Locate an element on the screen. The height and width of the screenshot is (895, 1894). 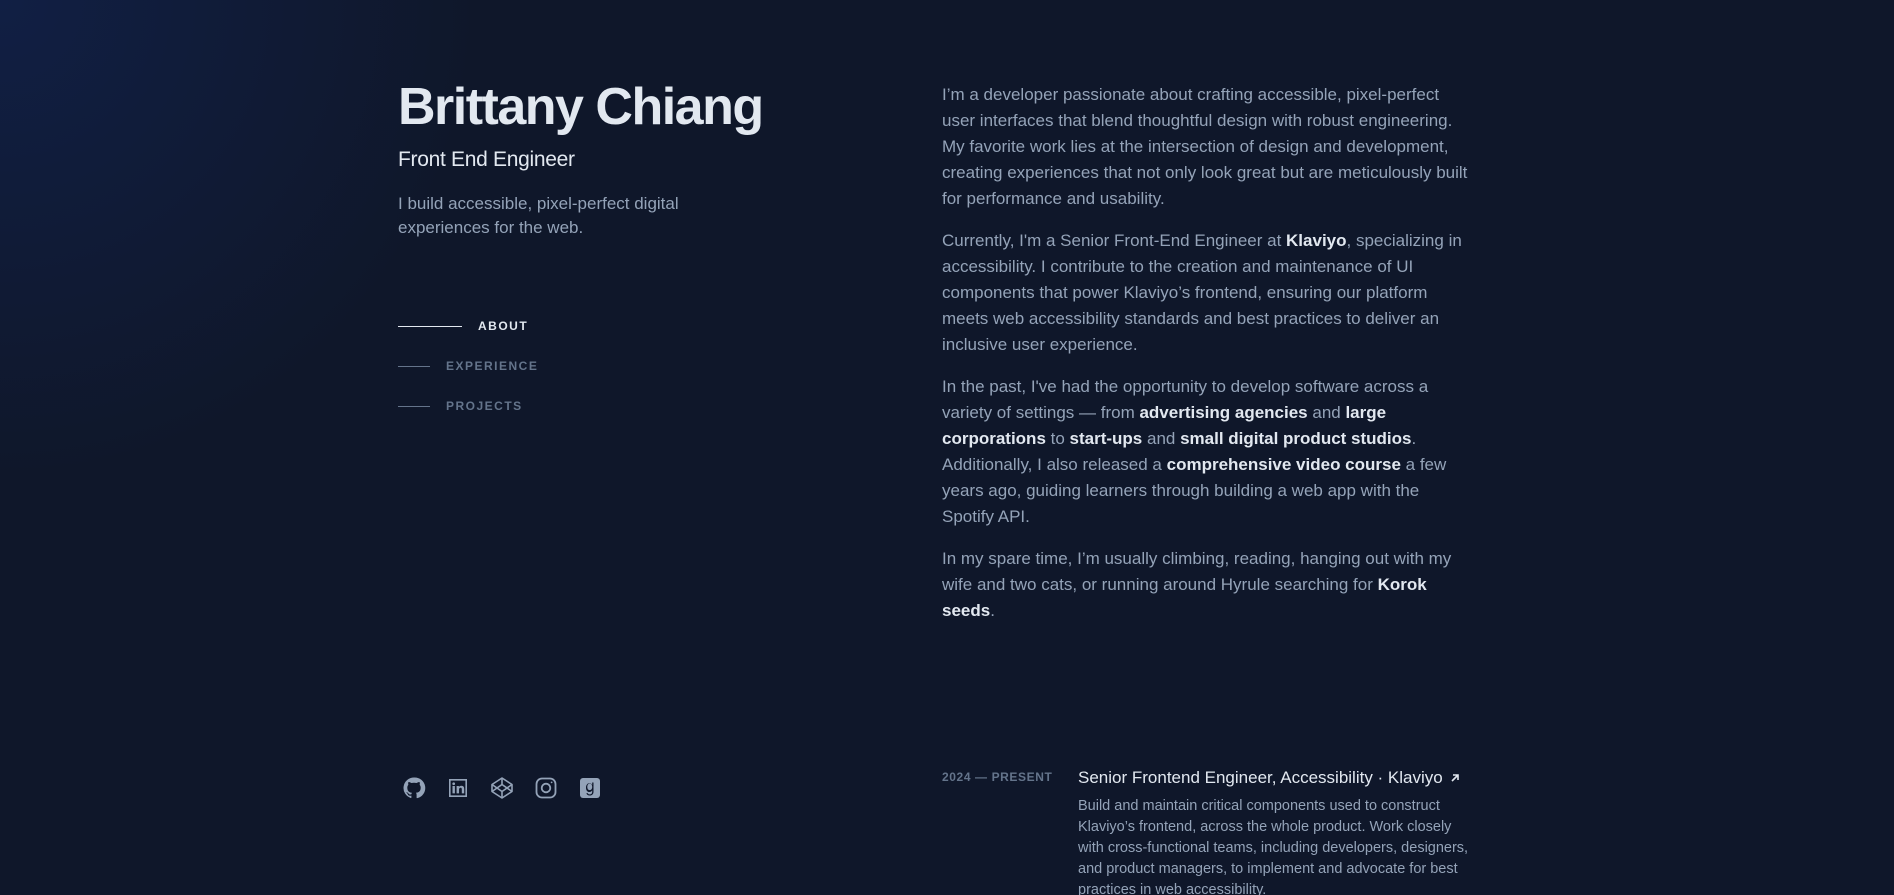
instagram-icon is located at coordinates (546, 788).